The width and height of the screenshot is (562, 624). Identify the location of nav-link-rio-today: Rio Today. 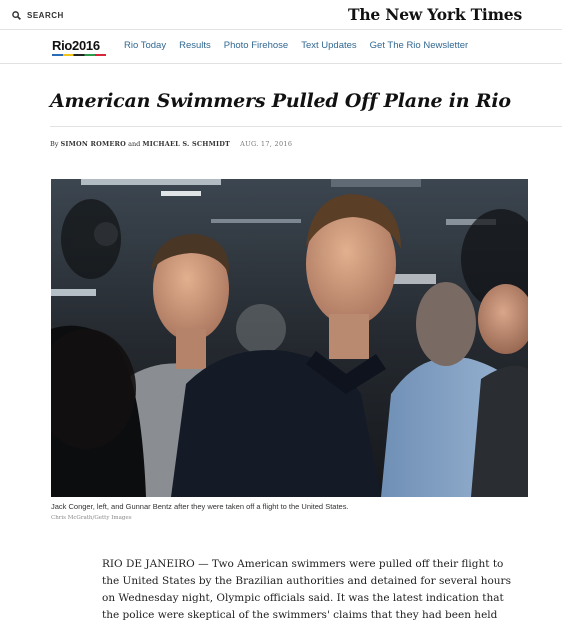
(145, 45).